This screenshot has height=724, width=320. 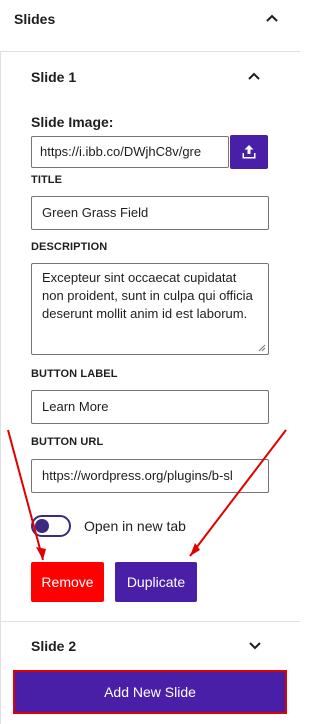 I want to click on panel-border, so click(x=0, y=388).